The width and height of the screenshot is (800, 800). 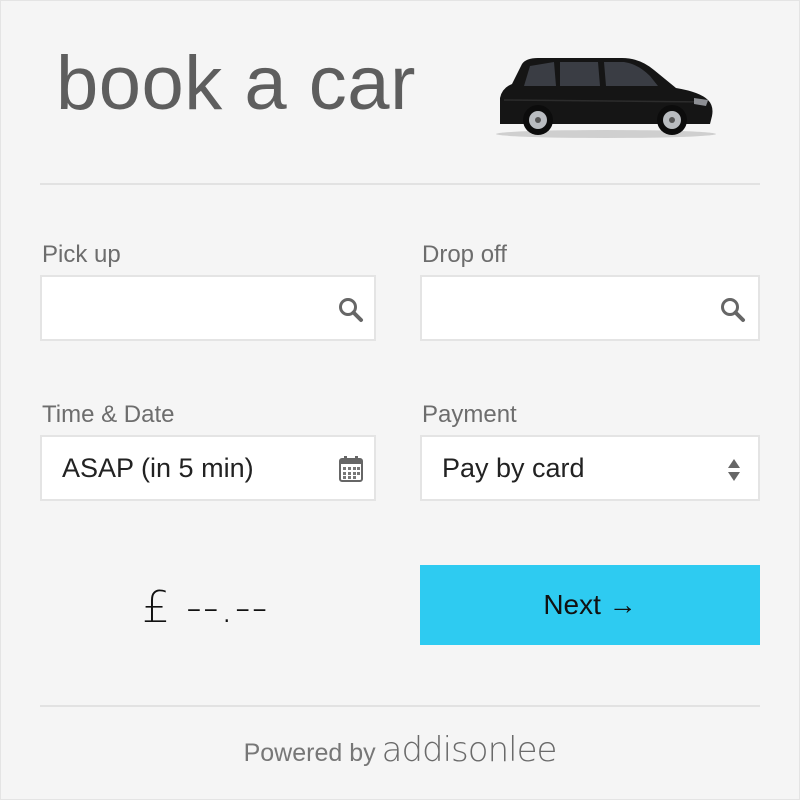 What do you see at coordinates (590, 605) in the screenshot?
I see `next-button: Next →` at bounding box center [590, 605].